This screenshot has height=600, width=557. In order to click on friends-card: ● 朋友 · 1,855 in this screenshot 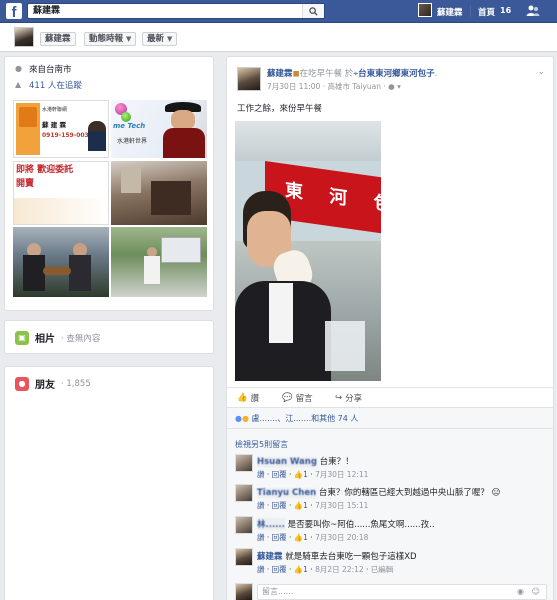, I will do `click(109, 483)`.